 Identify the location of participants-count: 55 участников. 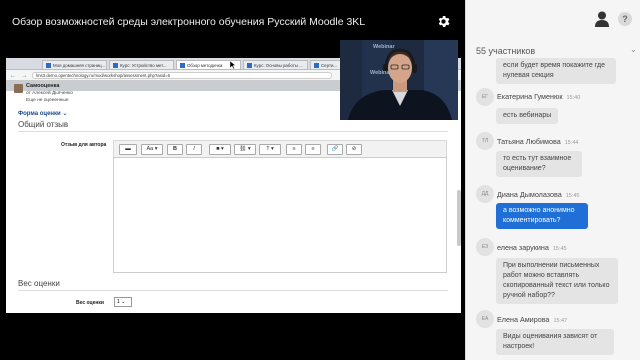
(505, 51).